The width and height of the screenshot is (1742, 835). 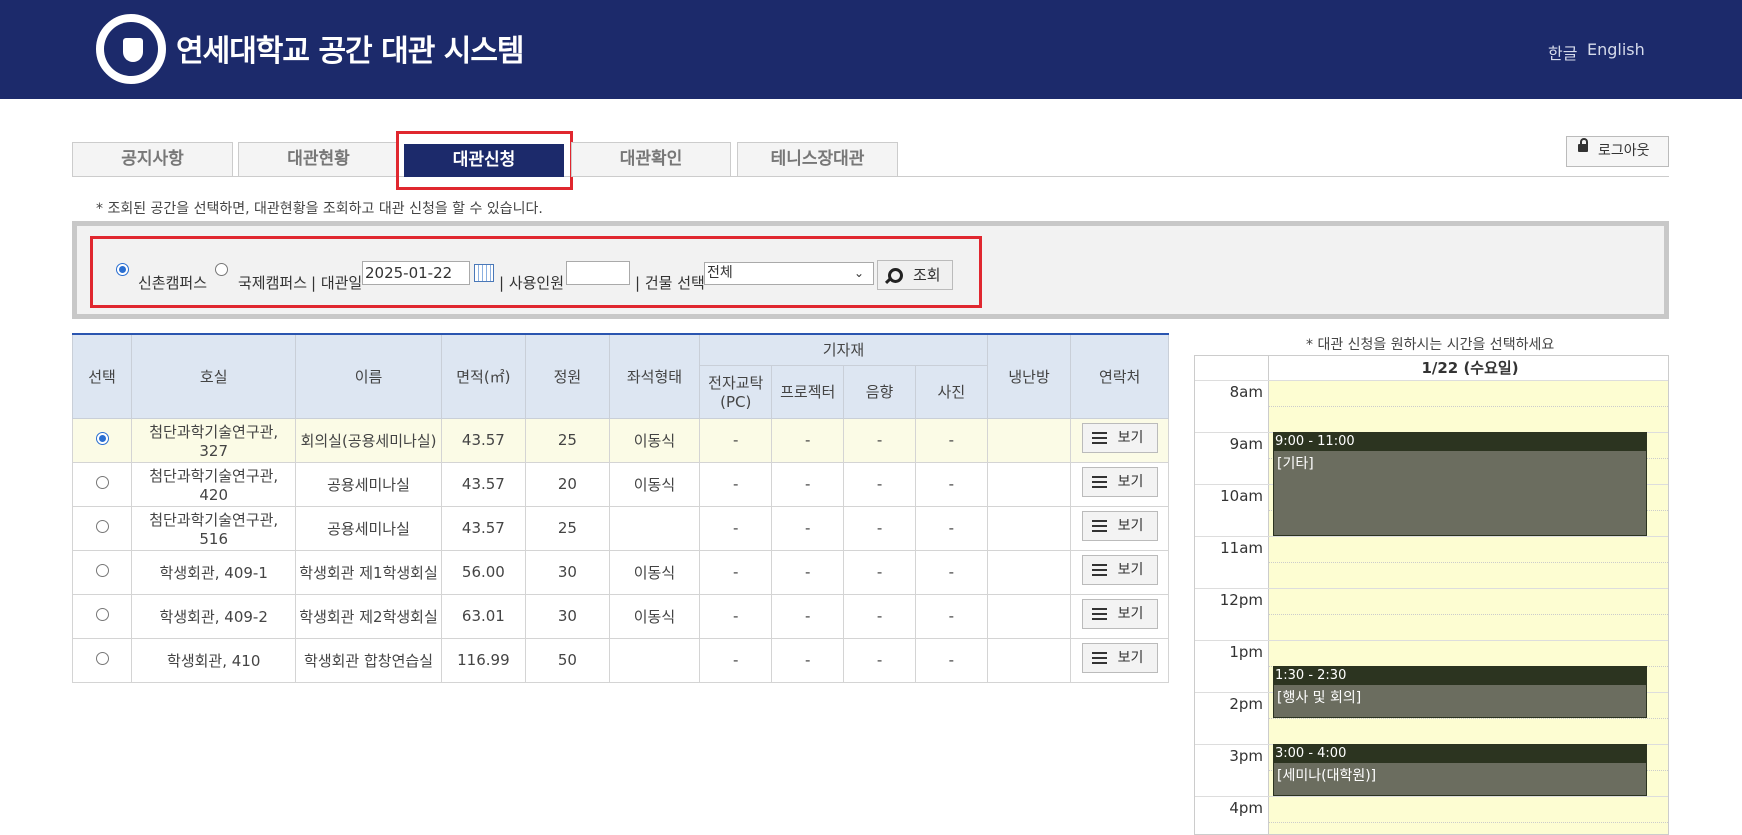 I want to click on table-row: 학생회관, 409-2 학생회관 제2학생회실 63.01 30 이동식 - - - - 보기, so click(x=620, y=616).